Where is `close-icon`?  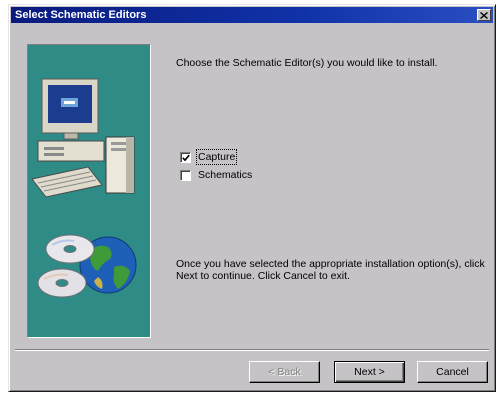 close-icon is located at coordinates (484, 15).